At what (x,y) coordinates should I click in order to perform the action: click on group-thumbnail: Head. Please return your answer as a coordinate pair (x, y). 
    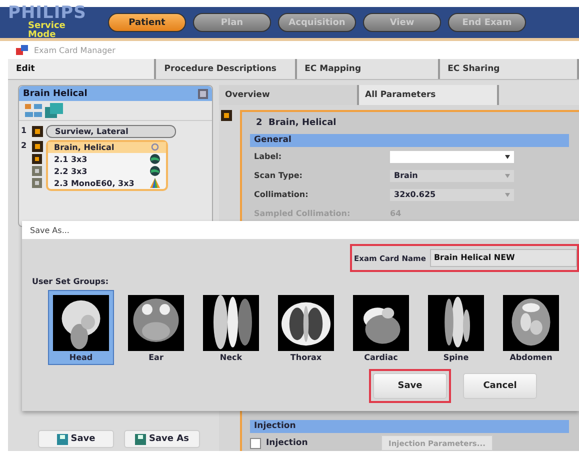
    Looking at the image, I should click on (81, 327).